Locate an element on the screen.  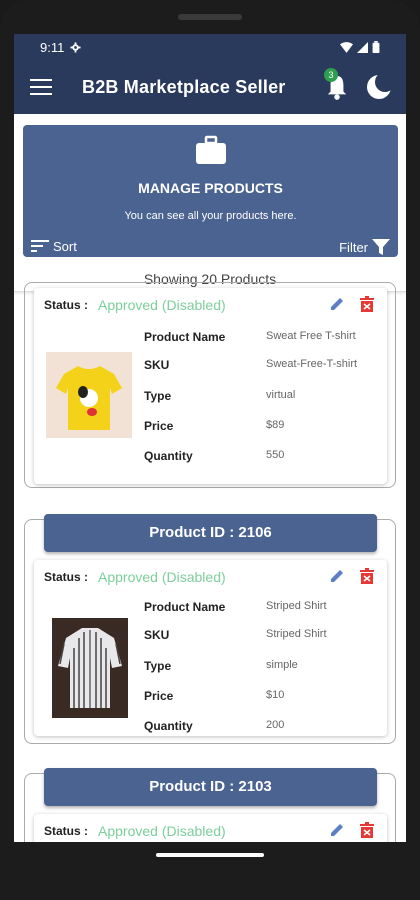
sort-label: Sort is located at coordinates (65, 246).